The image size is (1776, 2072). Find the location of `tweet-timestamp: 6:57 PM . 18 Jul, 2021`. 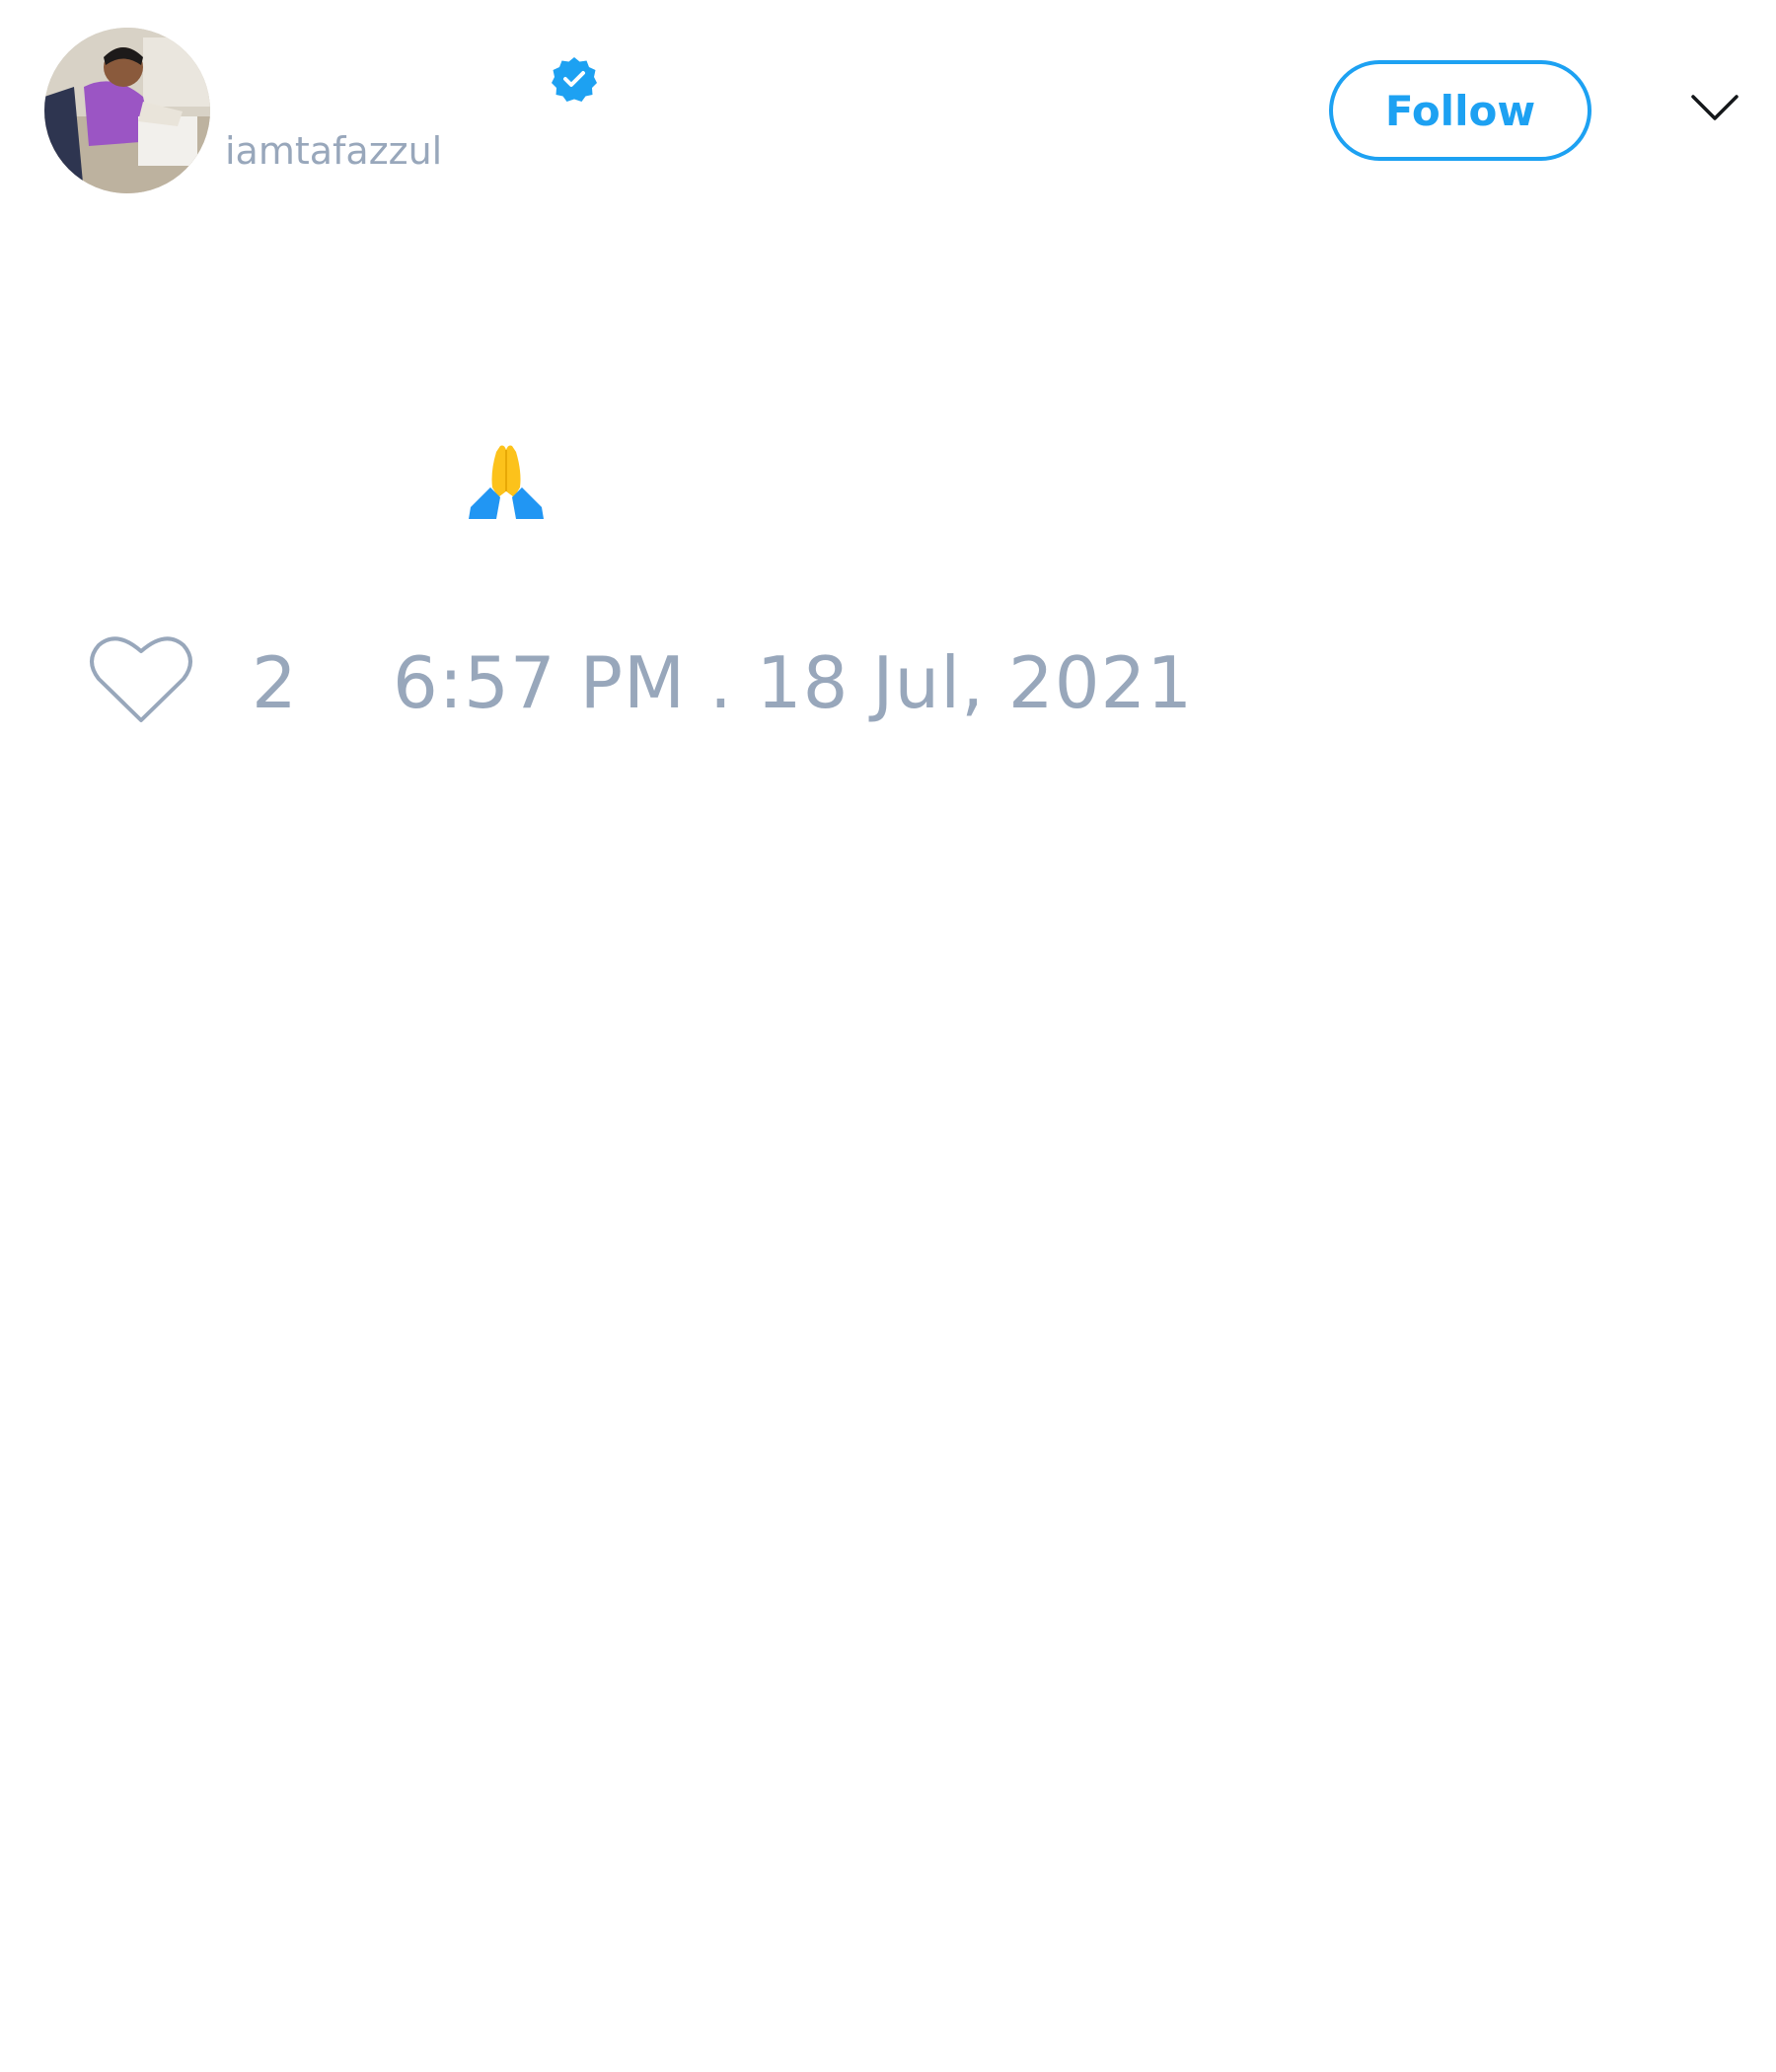

tweet-timestamp: 6:57 PM . 18 Jul, 2021 is located at coordinates (793, 683).